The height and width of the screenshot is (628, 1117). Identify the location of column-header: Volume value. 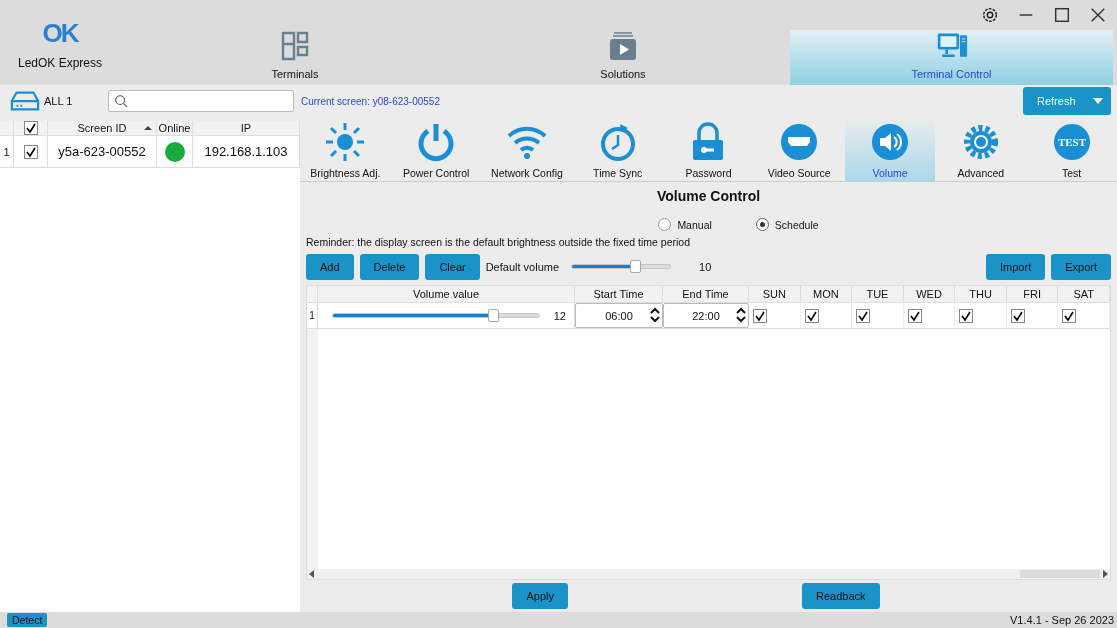
(446, 294).